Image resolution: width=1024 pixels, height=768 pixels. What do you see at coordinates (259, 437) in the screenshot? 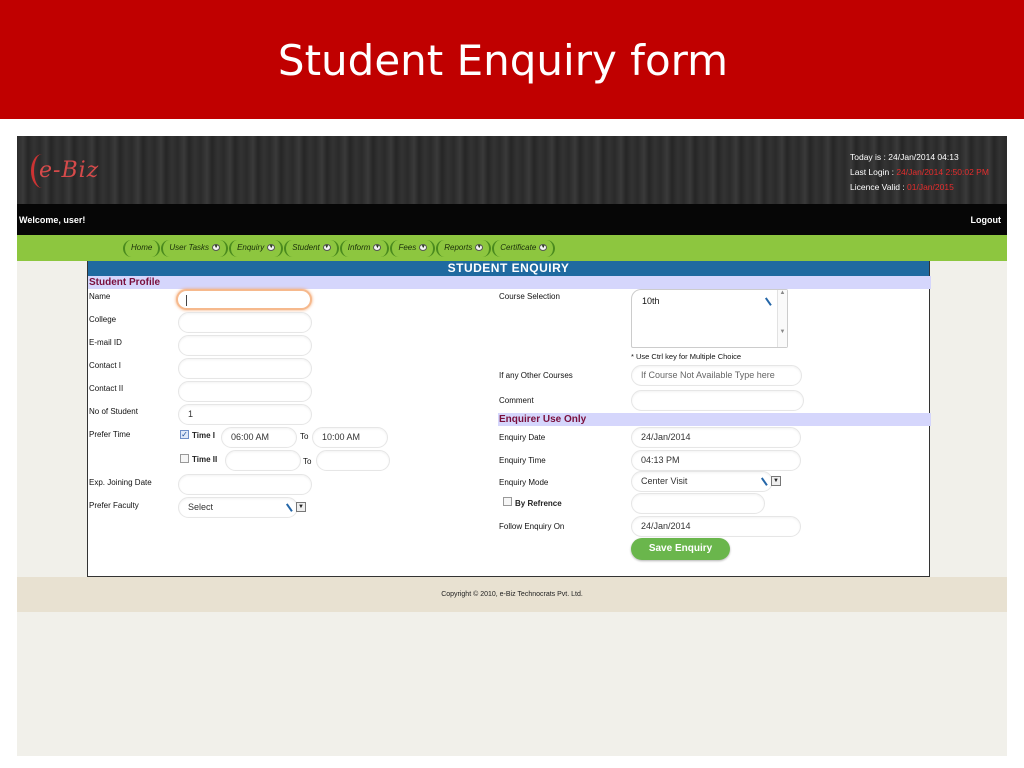
I see `time1-from-input: 06:00 AM` at bounding box center [259, 437].